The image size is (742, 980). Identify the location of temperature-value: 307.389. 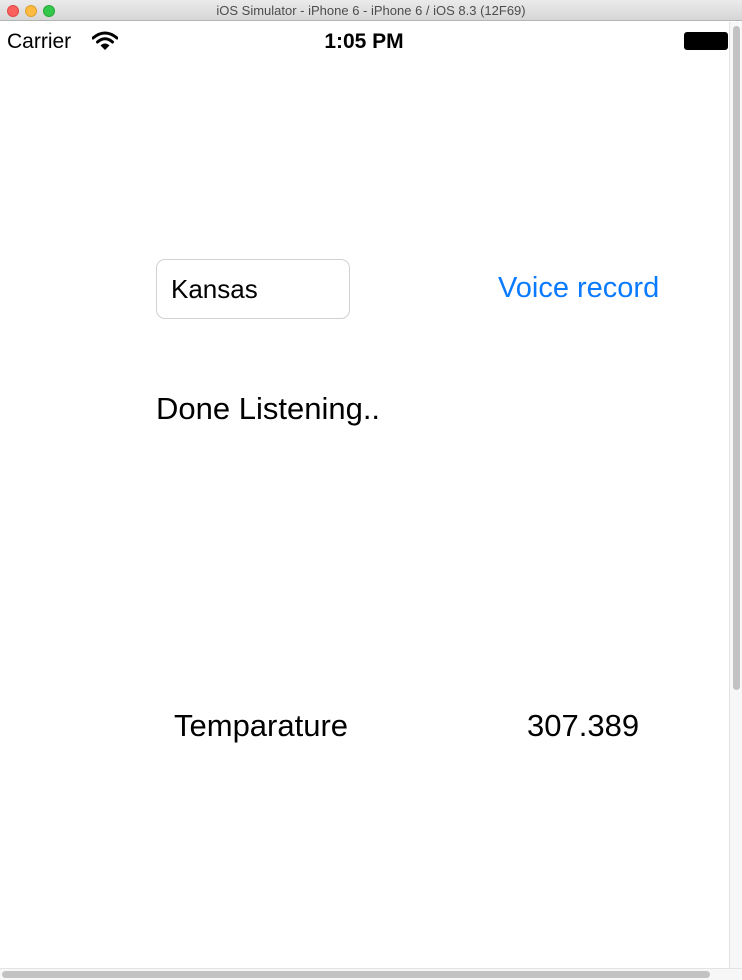
(583, 725).